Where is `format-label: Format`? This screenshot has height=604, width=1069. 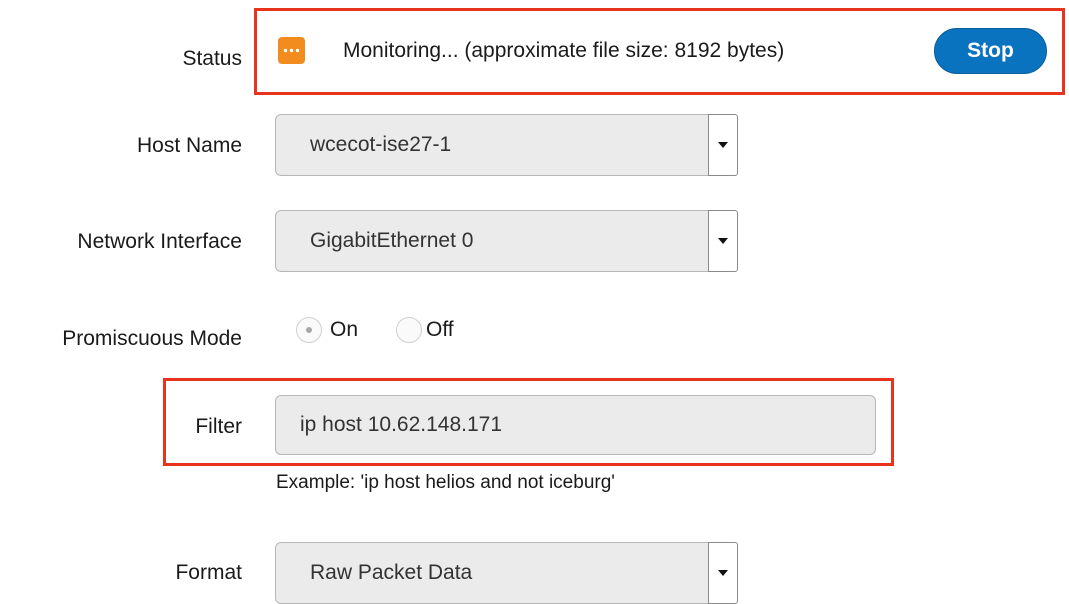
format-label: Format is located at coordinates (208, 572).